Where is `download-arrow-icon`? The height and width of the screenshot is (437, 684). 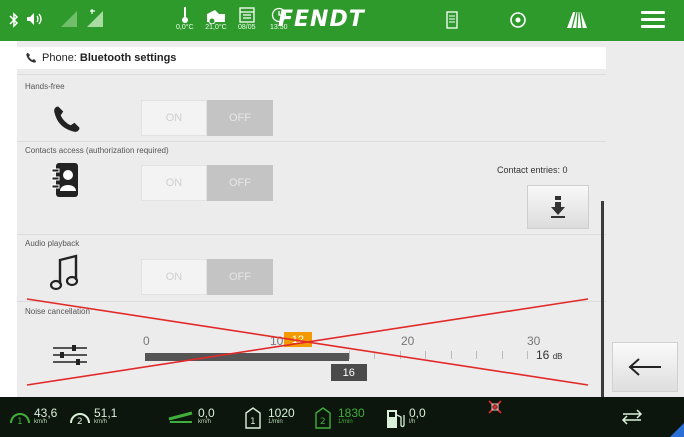
download-arrow-icon is located at coordinates (558, 207).